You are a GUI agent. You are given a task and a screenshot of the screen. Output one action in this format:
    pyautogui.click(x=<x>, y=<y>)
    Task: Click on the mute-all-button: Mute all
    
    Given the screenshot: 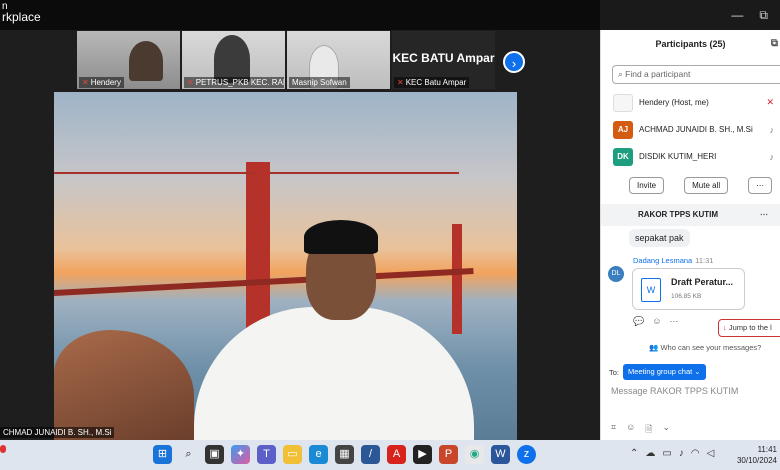 What is the action you would take?
    pyautogui.click(x=706, y=185)
    